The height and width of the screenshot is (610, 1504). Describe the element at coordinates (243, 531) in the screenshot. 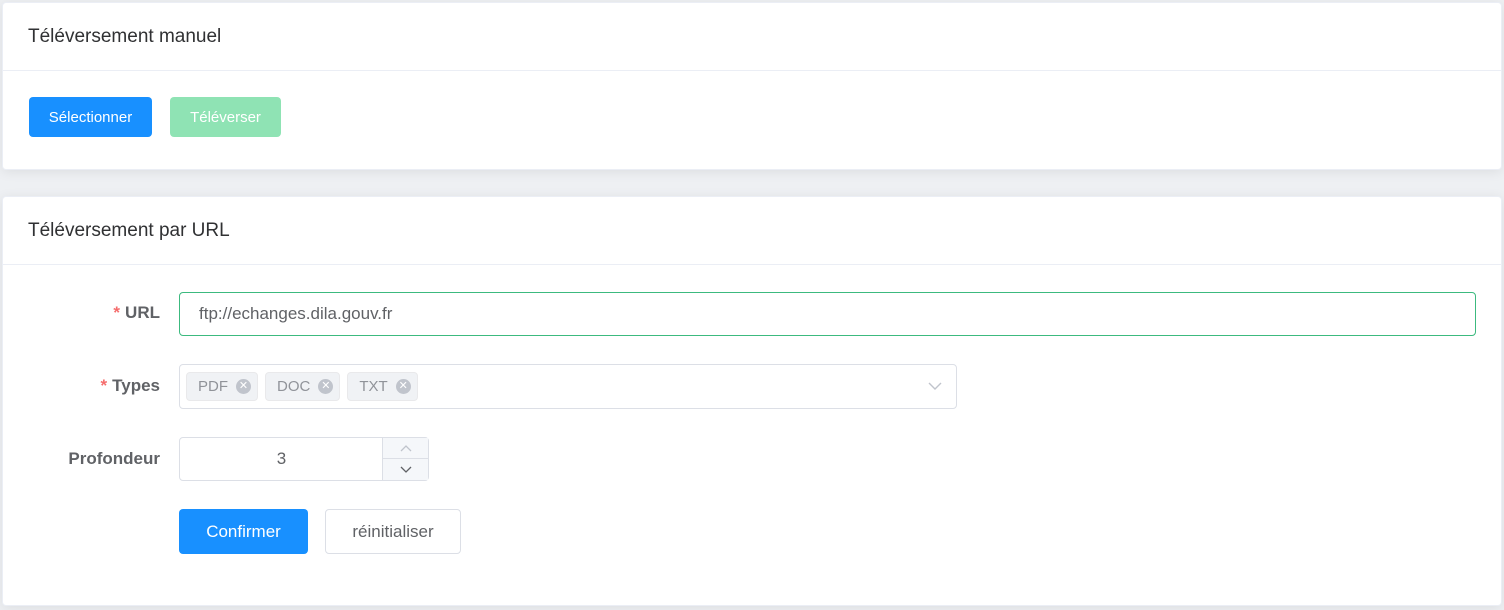

I see `confirm-button: Confirmer` at that location.